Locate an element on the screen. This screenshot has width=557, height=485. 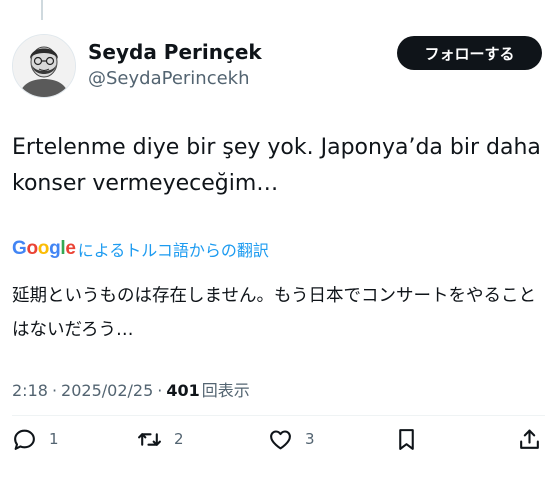
post-time: 2:18 is located at coordinates (30, 390).